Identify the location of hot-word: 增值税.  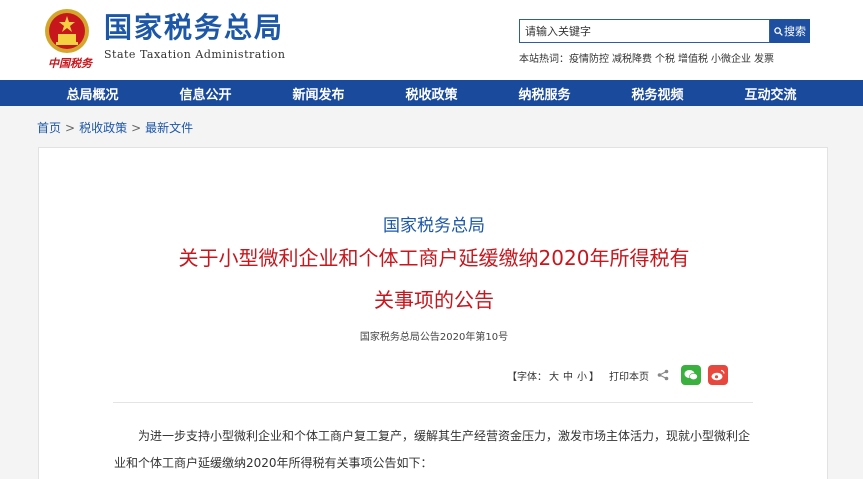
(693, 59).